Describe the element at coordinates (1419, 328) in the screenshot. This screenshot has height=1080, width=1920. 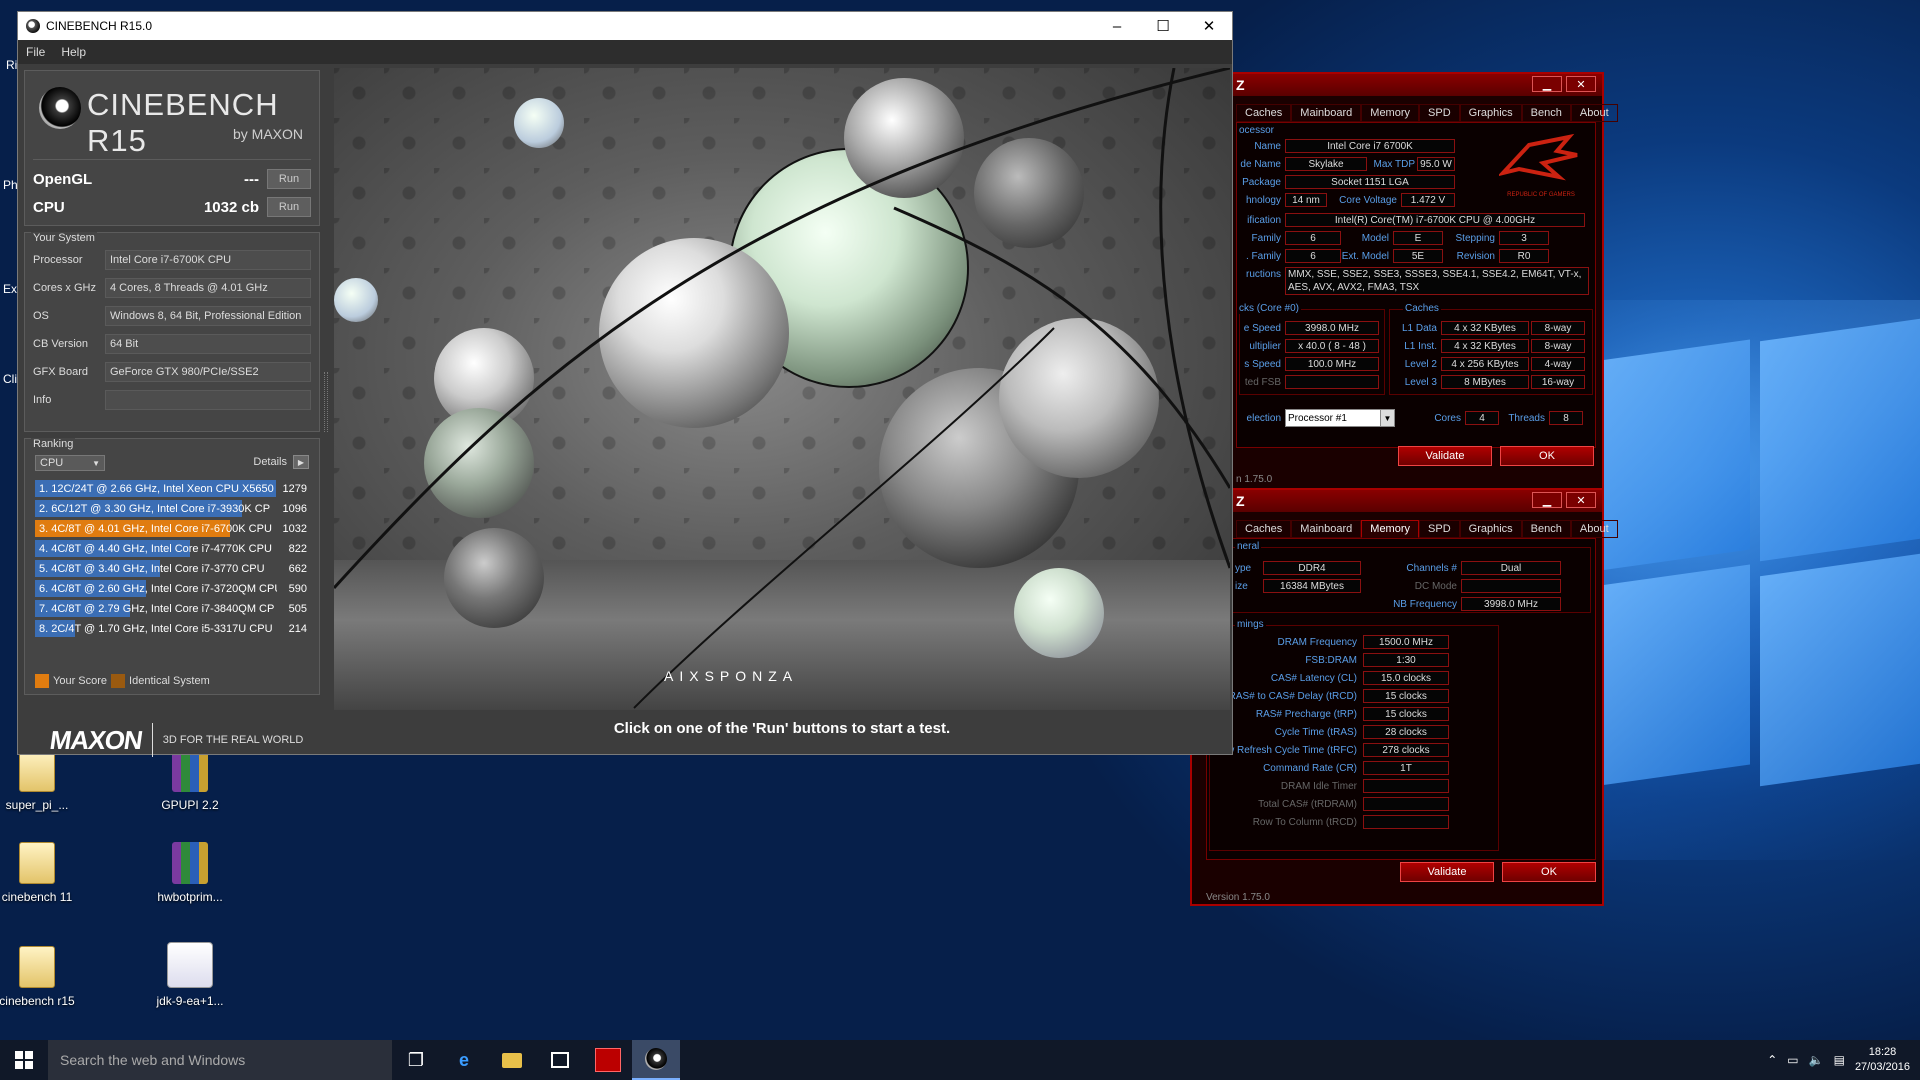
I see `label-l1-data: L1 Data` at that location.